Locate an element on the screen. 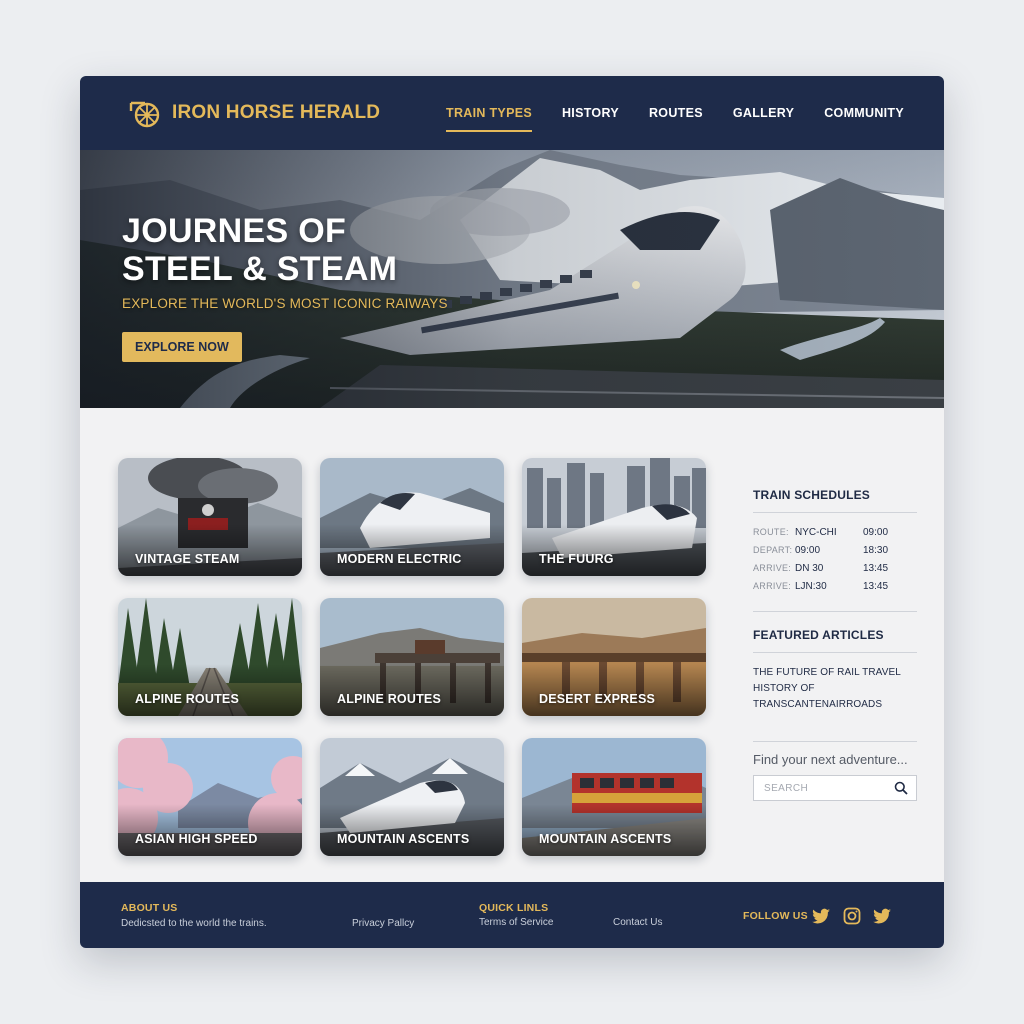 This screenshot has height=1024, width=1024. schedule-value: DN 30 is located at coordinates (809, 568).